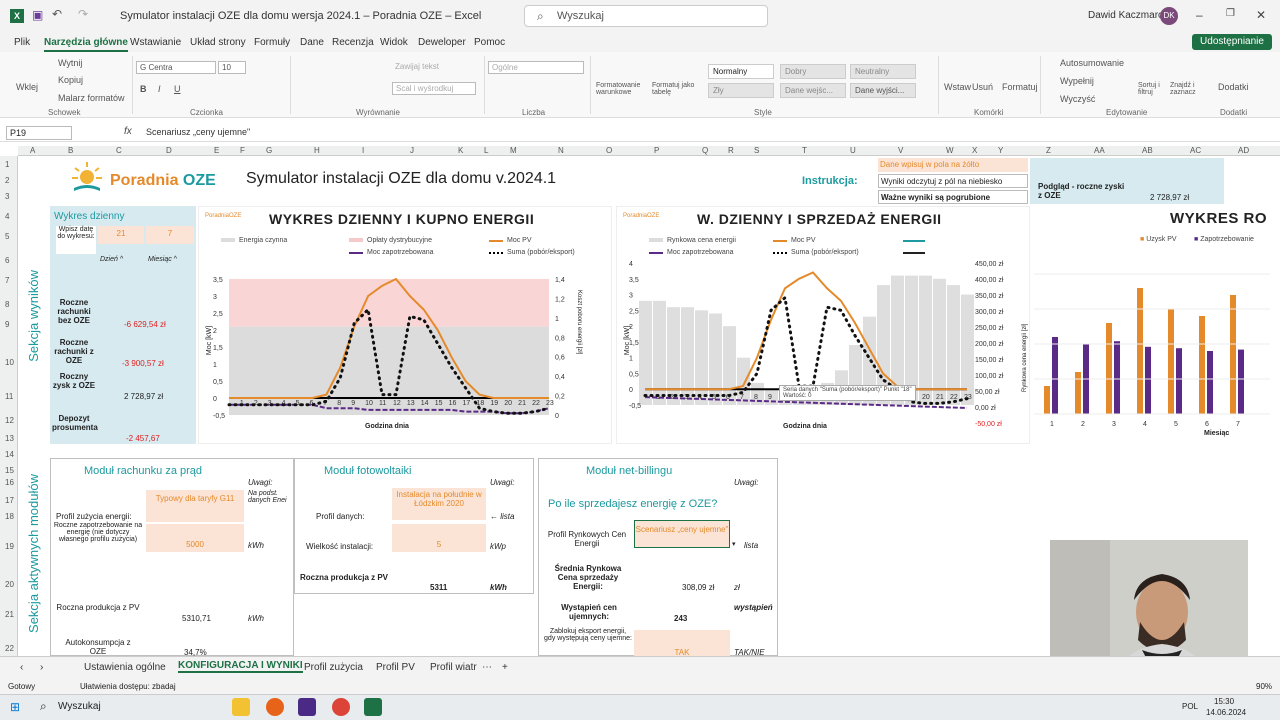 This screenshot has height=720, width=1280. I want to click on column-header: D, so click(169, 150).